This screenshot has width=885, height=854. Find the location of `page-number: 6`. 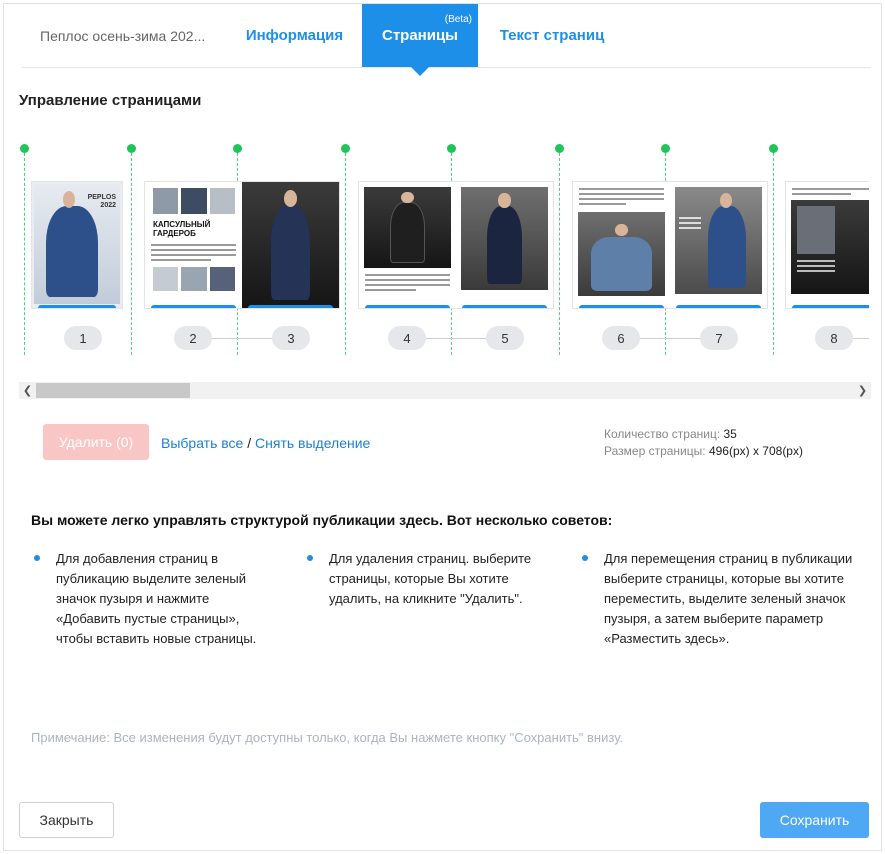

page-number: 6 is located at coordinates (621, 338).